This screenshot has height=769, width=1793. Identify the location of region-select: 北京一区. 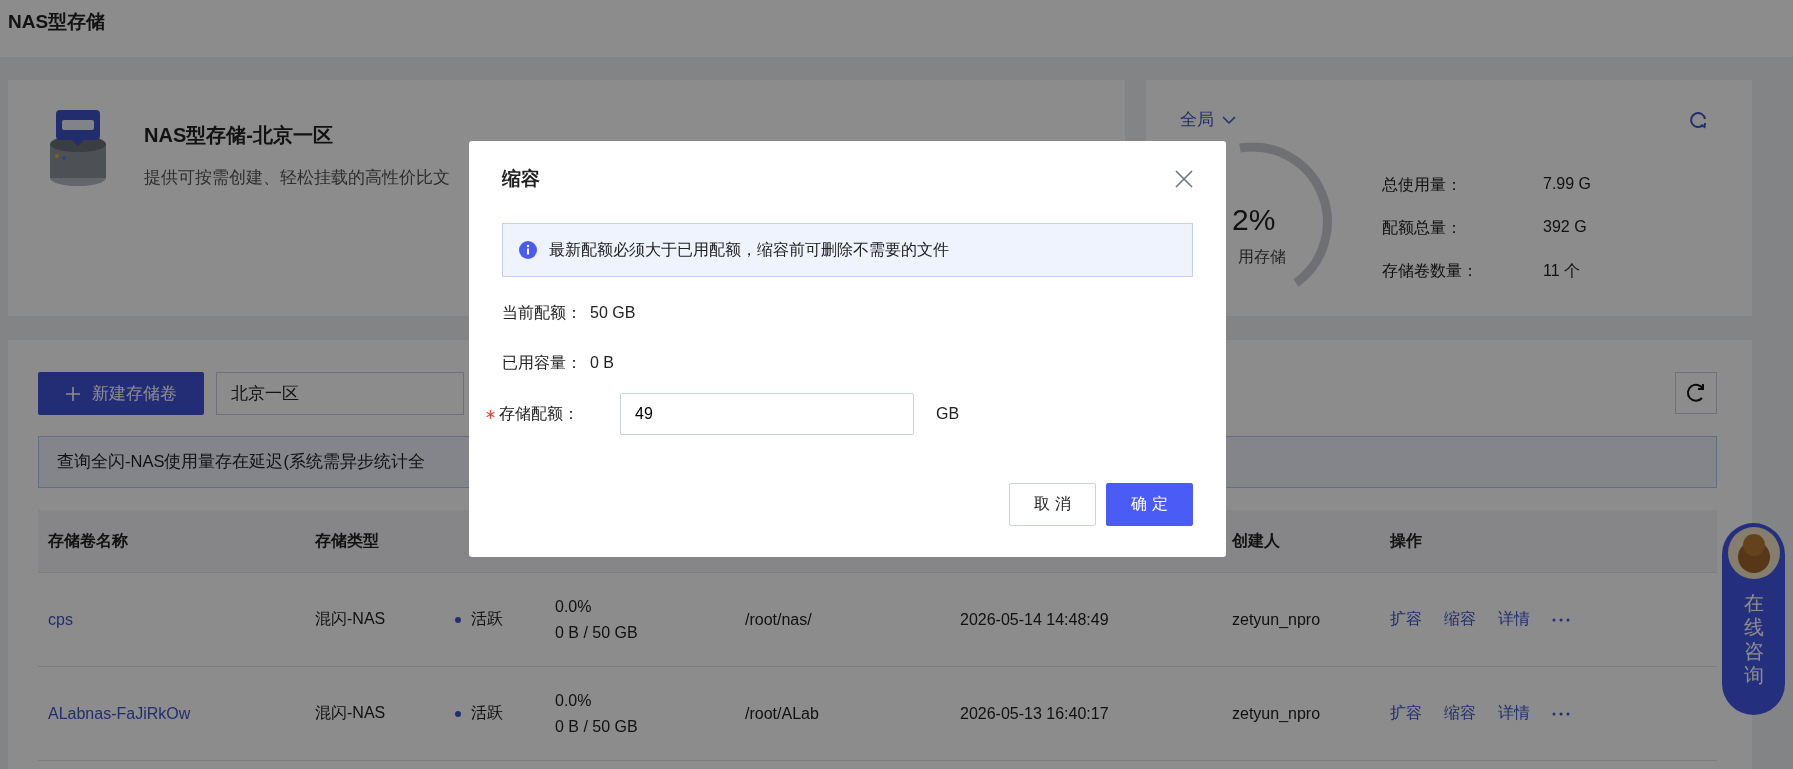
(340, 393).